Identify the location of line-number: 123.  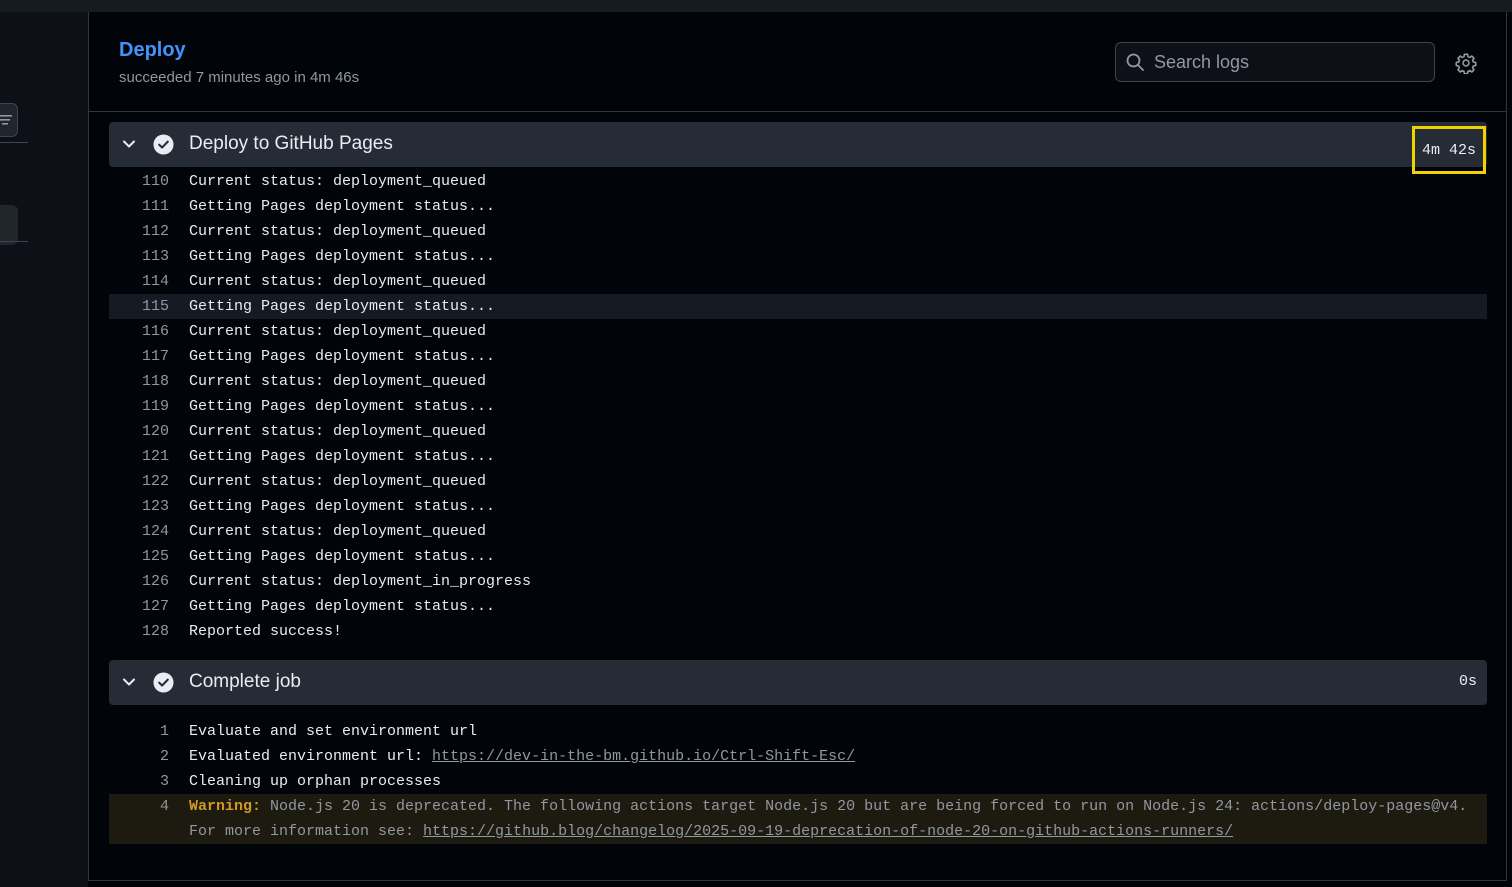
(139, 506).